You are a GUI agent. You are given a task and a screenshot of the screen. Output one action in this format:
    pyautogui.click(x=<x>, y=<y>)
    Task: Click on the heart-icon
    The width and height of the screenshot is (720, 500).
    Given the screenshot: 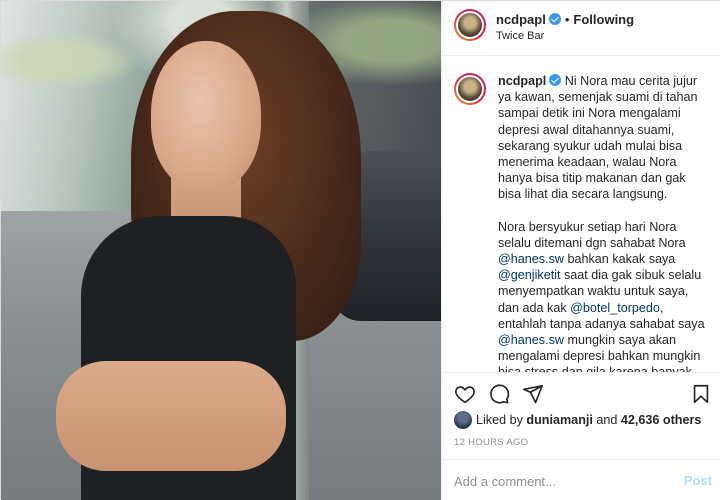 What is the action you would take?
    pyautogui.click(x=465, y=394)
    